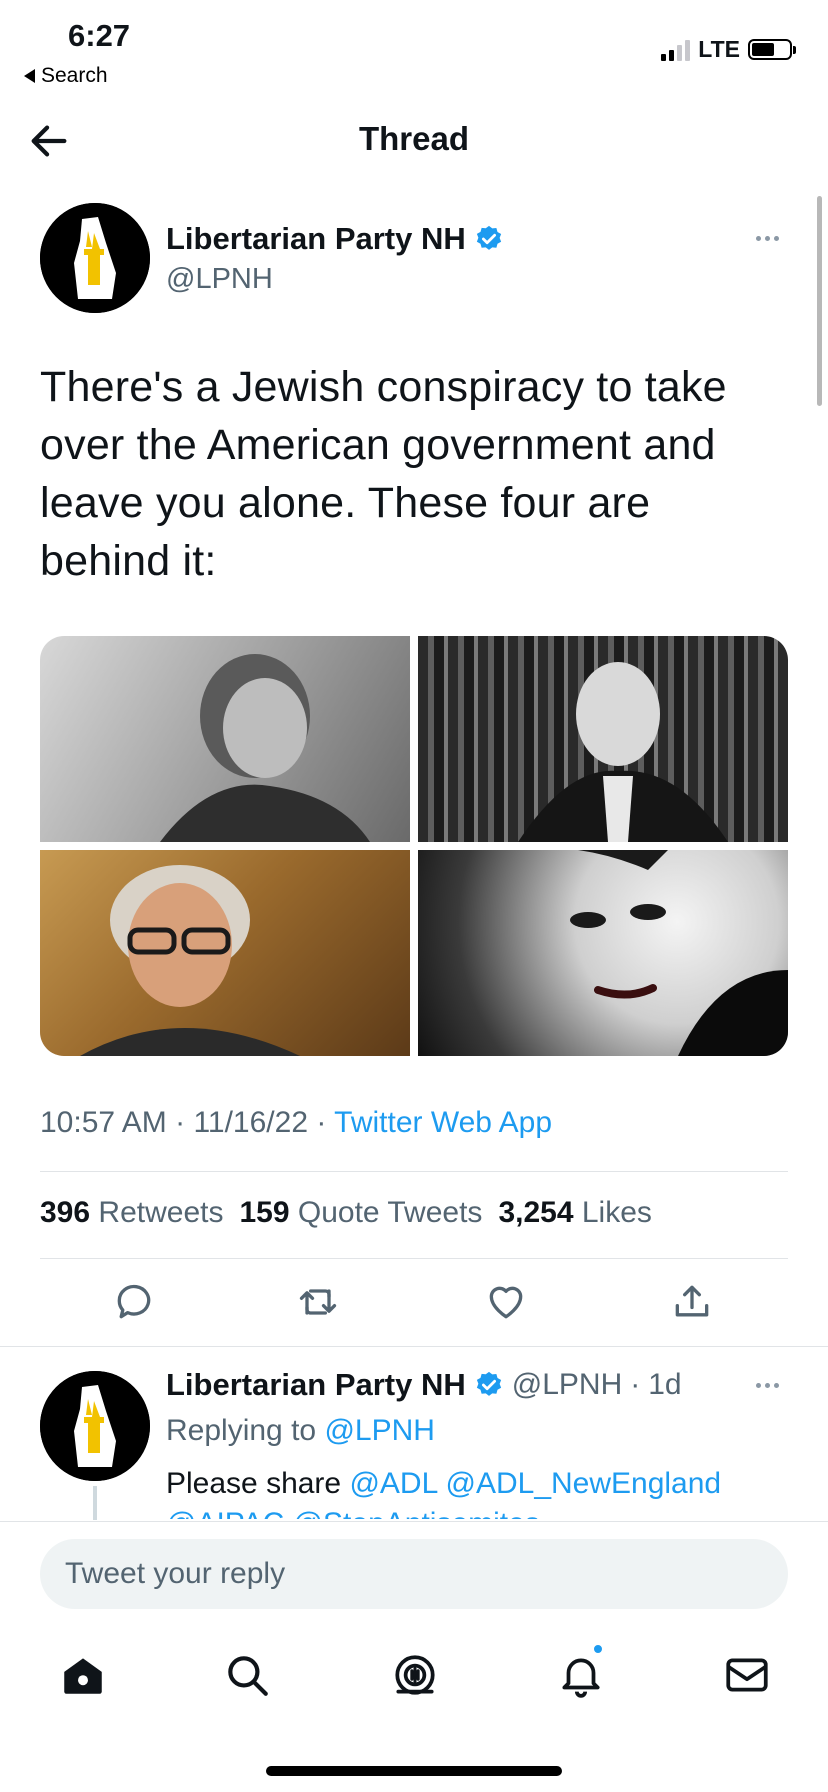 The image size is (828, 1792). Describe the element at coordinates (414, 1771) in the screenshot. I see `home-indicator` at that location.